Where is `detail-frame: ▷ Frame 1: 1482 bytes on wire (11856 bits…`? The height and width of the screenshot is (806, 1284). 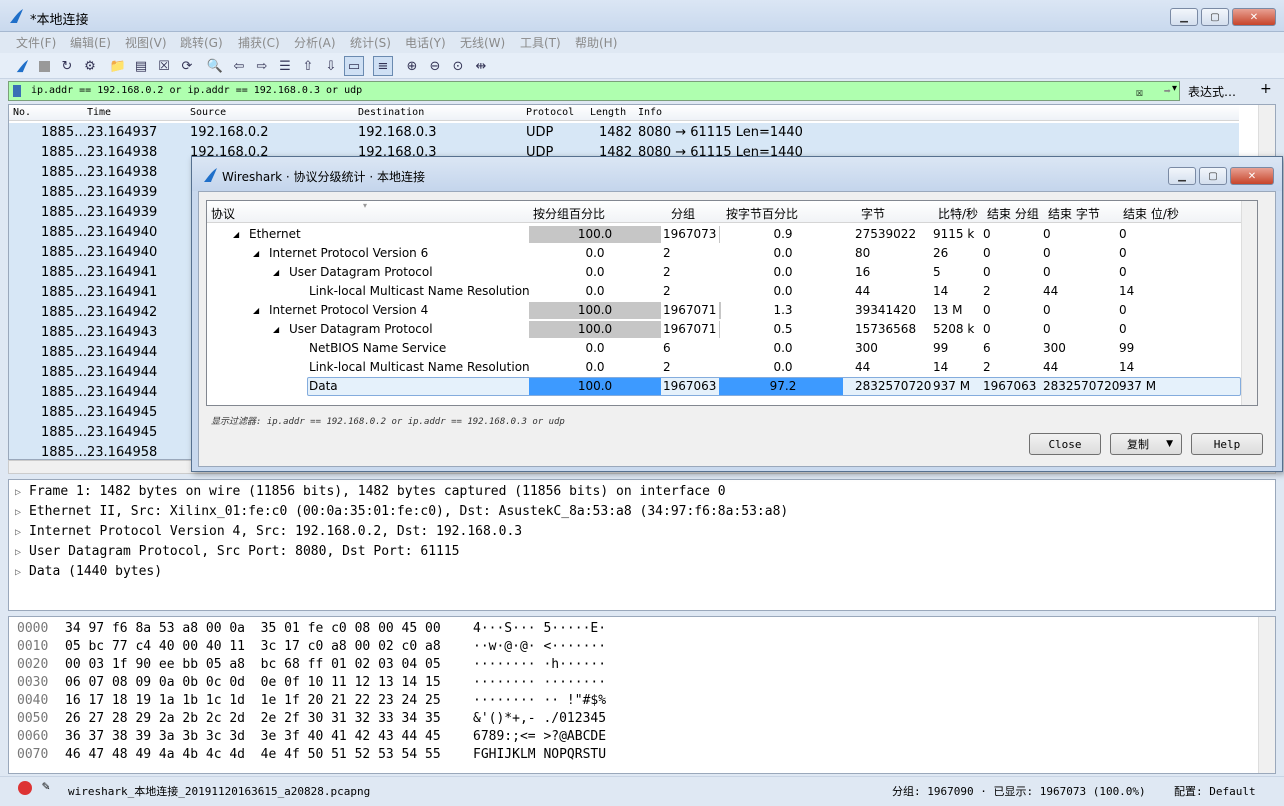
detail-frame: ▷ Frame 1: 1482 bytes on wire (11856 bits… is located at coordinates (370, 491).